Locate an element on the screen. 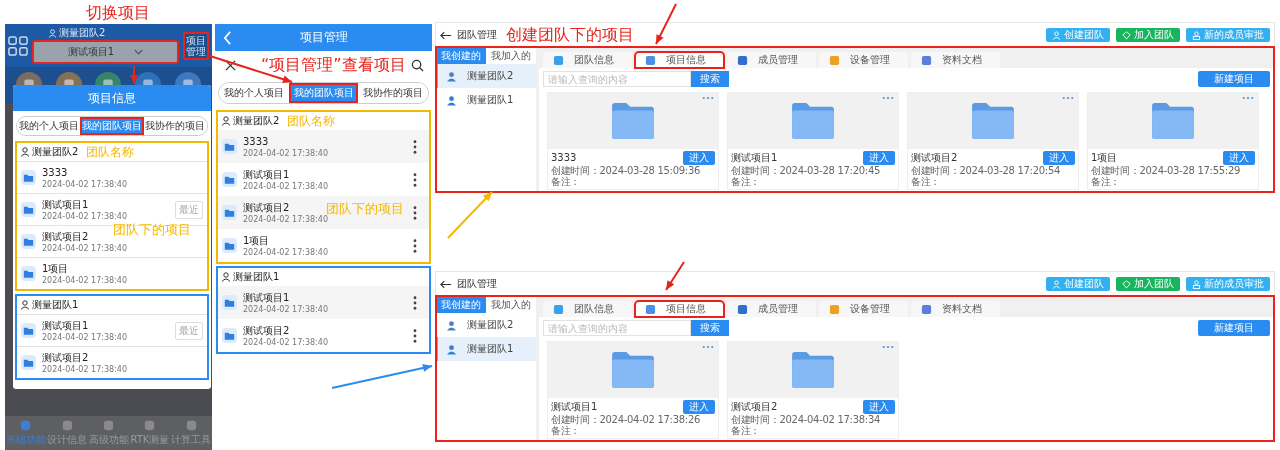 The image size is (1280, 450). team-label: 测量团队2 is located at coordinates (82, 33).